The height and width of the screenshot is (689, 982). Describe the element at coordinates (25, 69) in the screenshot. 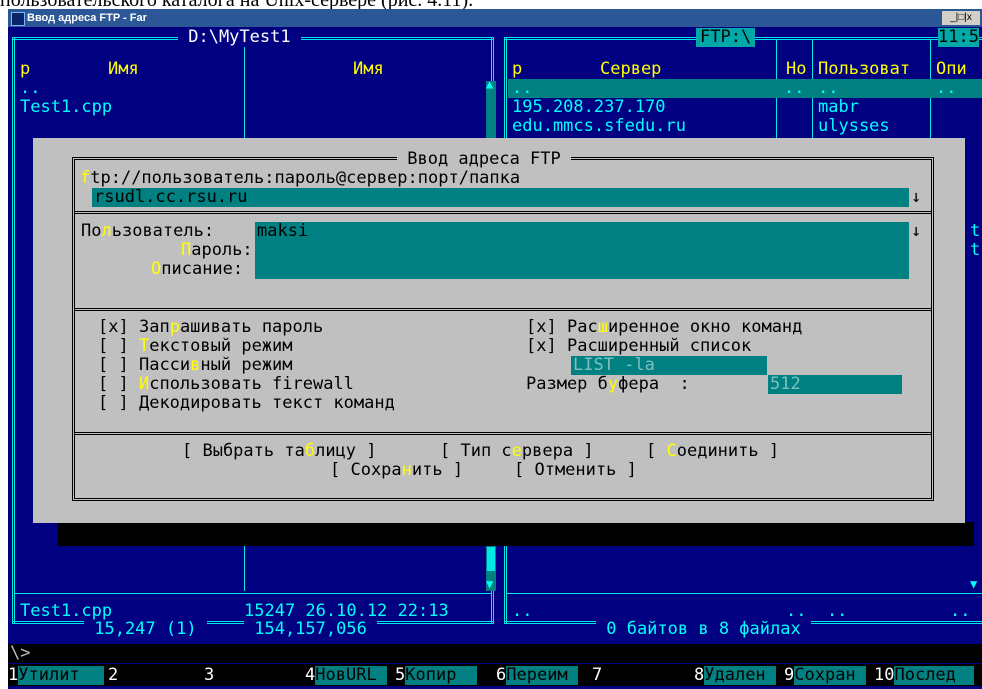

I see `left-col-header-1: р` at that location.